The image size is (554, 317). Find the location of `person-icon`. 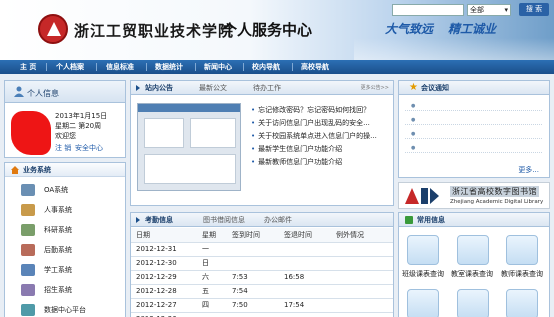

person-icon is located at coordinates (19, 91).